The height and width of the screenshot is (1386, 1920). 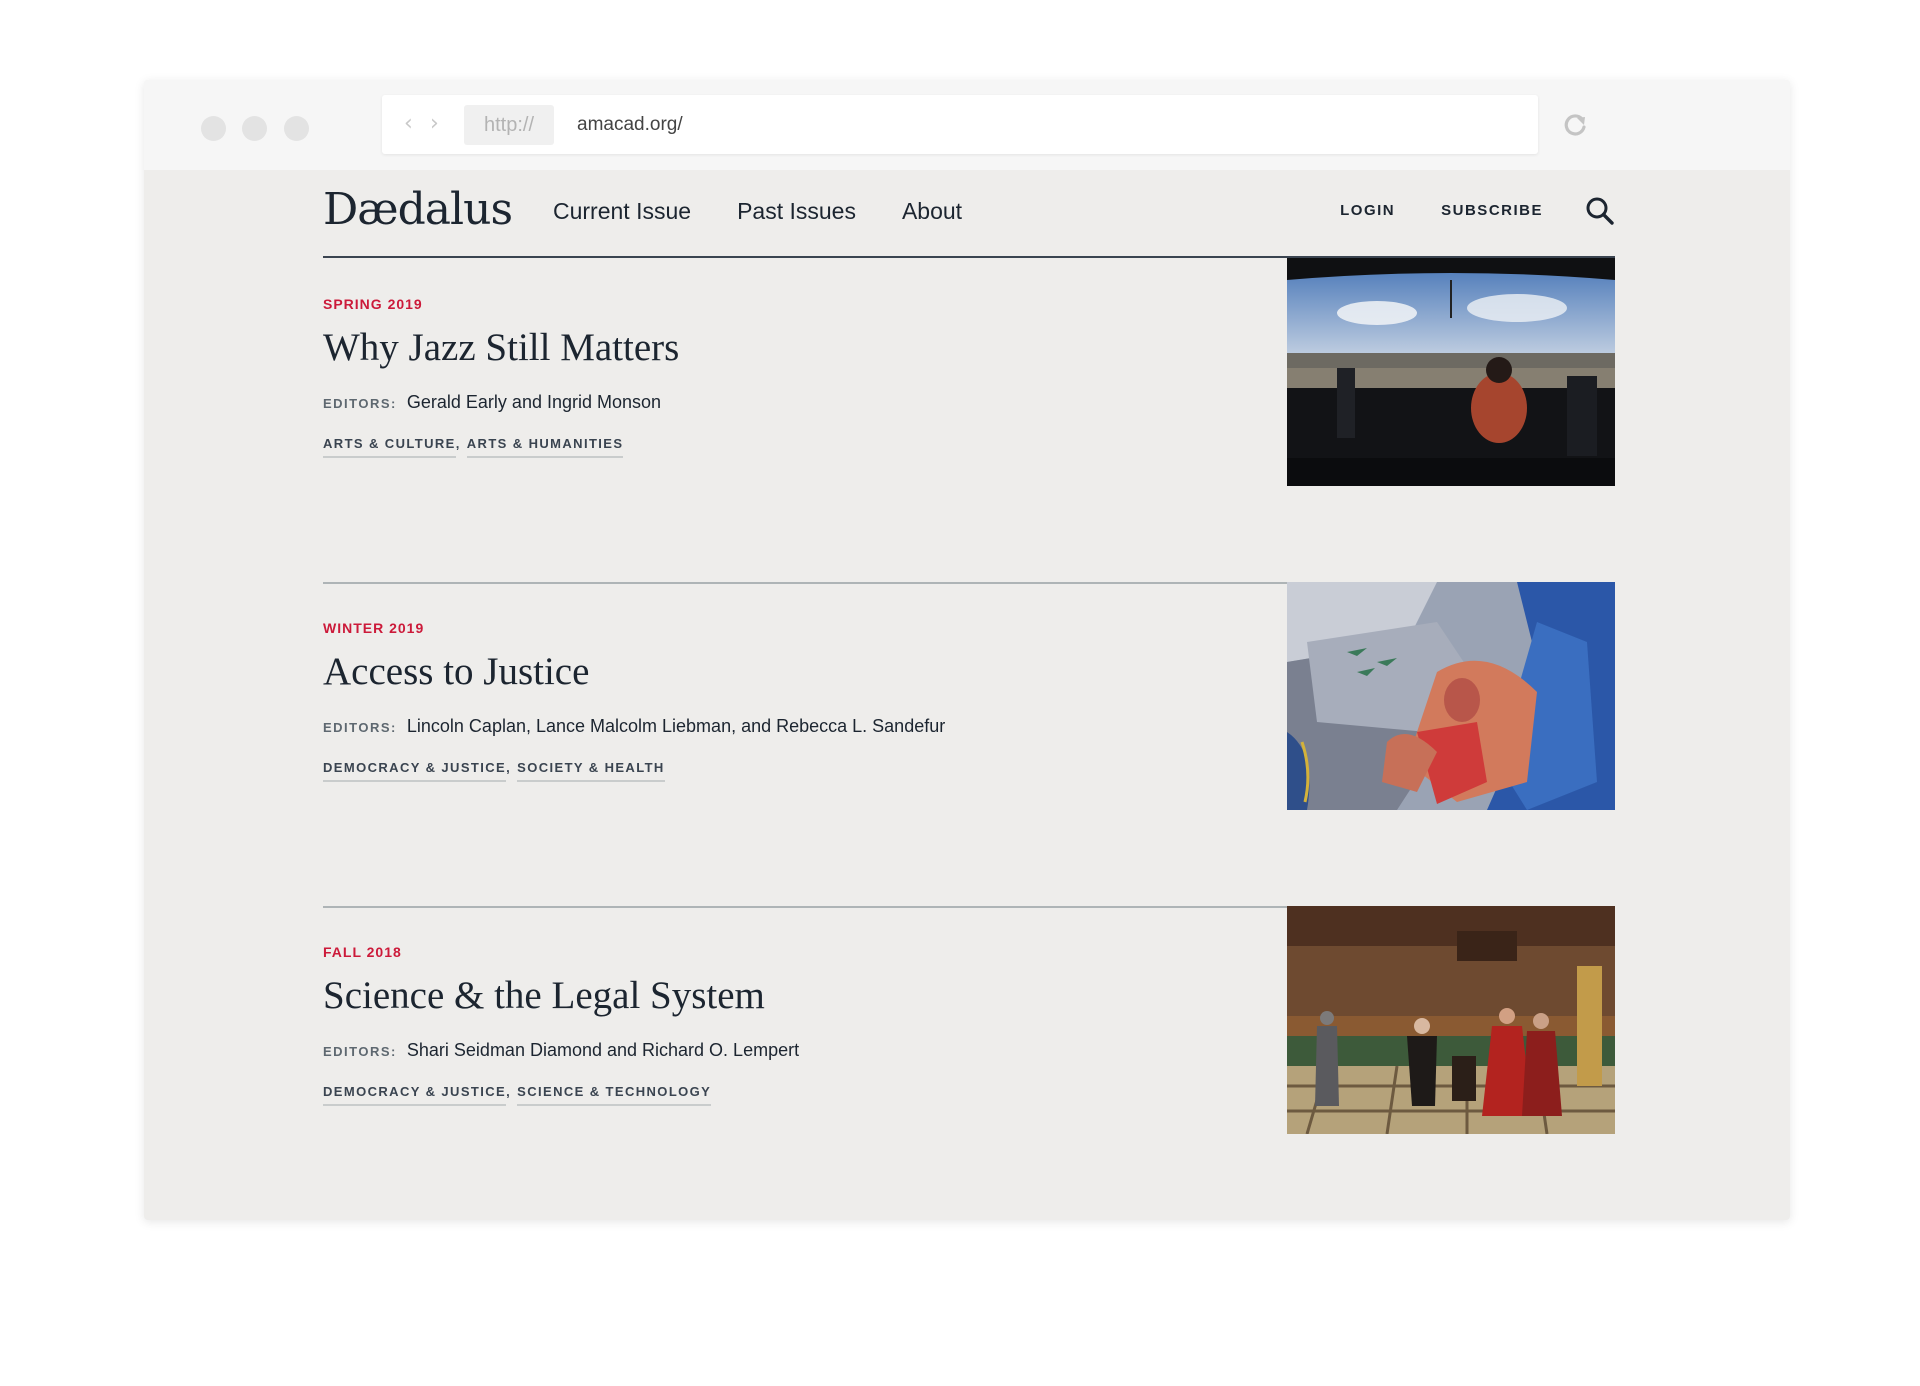 I want to click on nav-about: About, so click(x=932, y=211).